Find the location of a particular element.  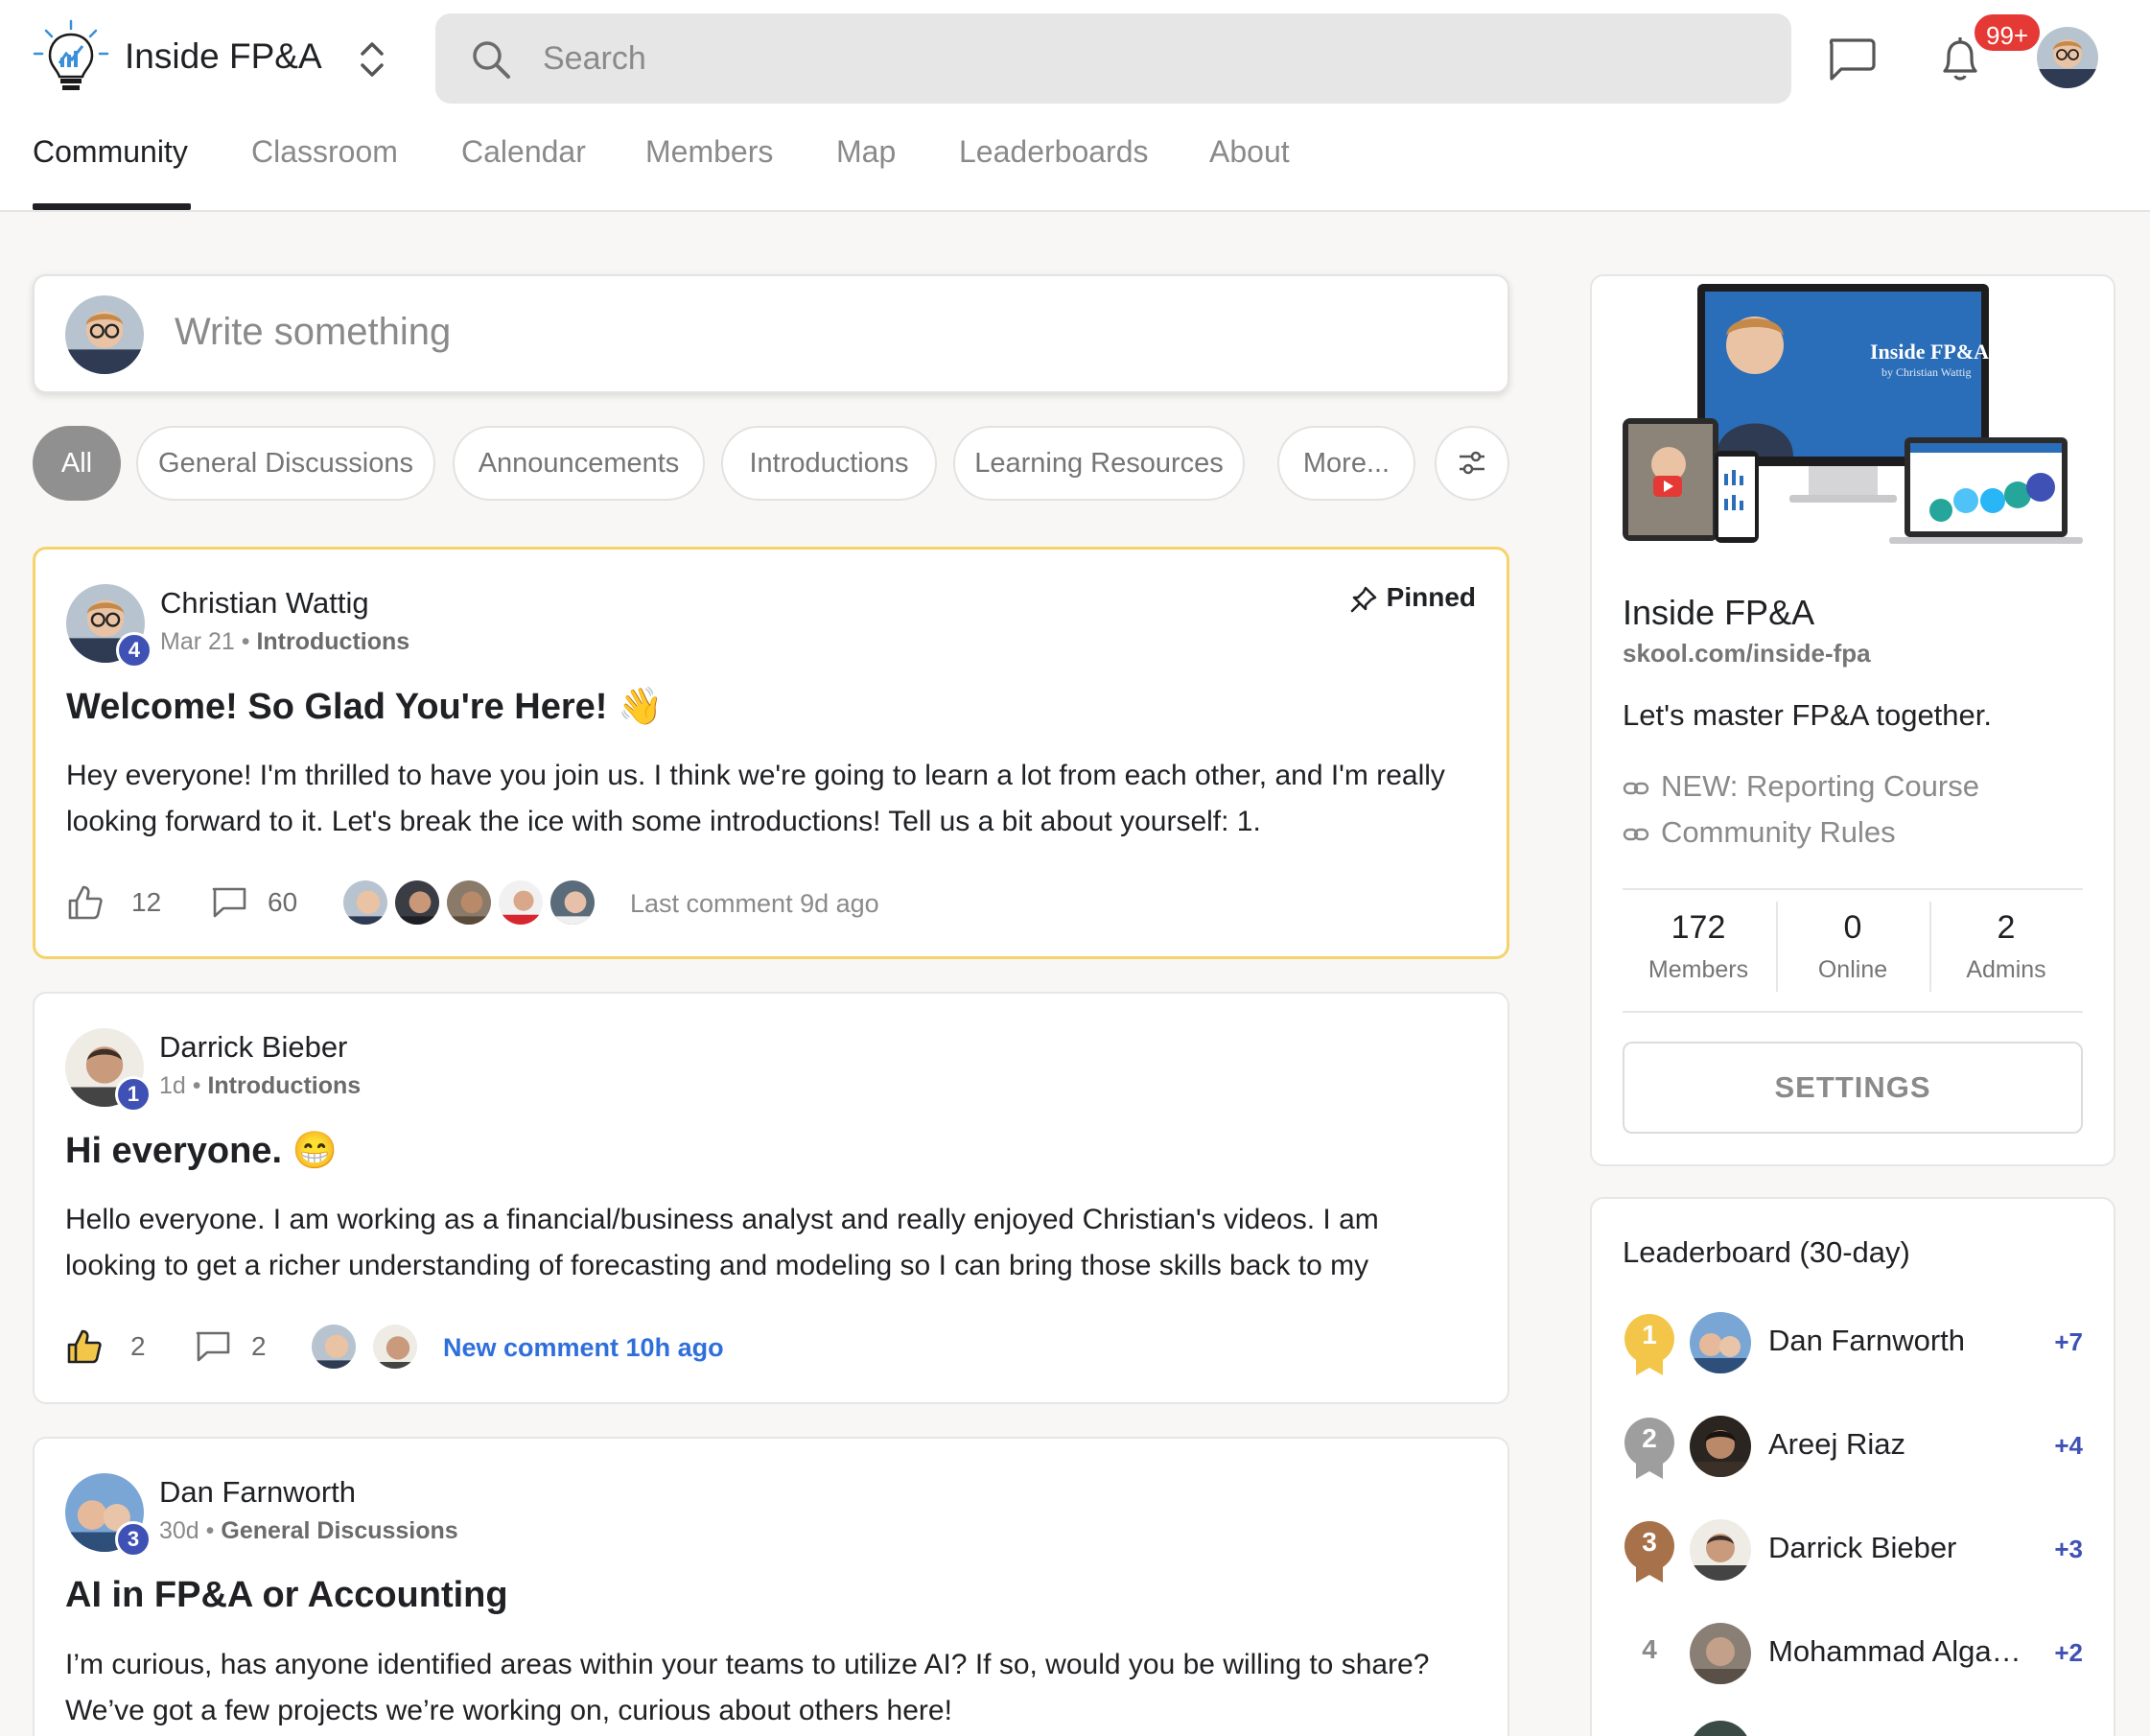

stat-members: 172 Members is located at coordinates (1698, 946).